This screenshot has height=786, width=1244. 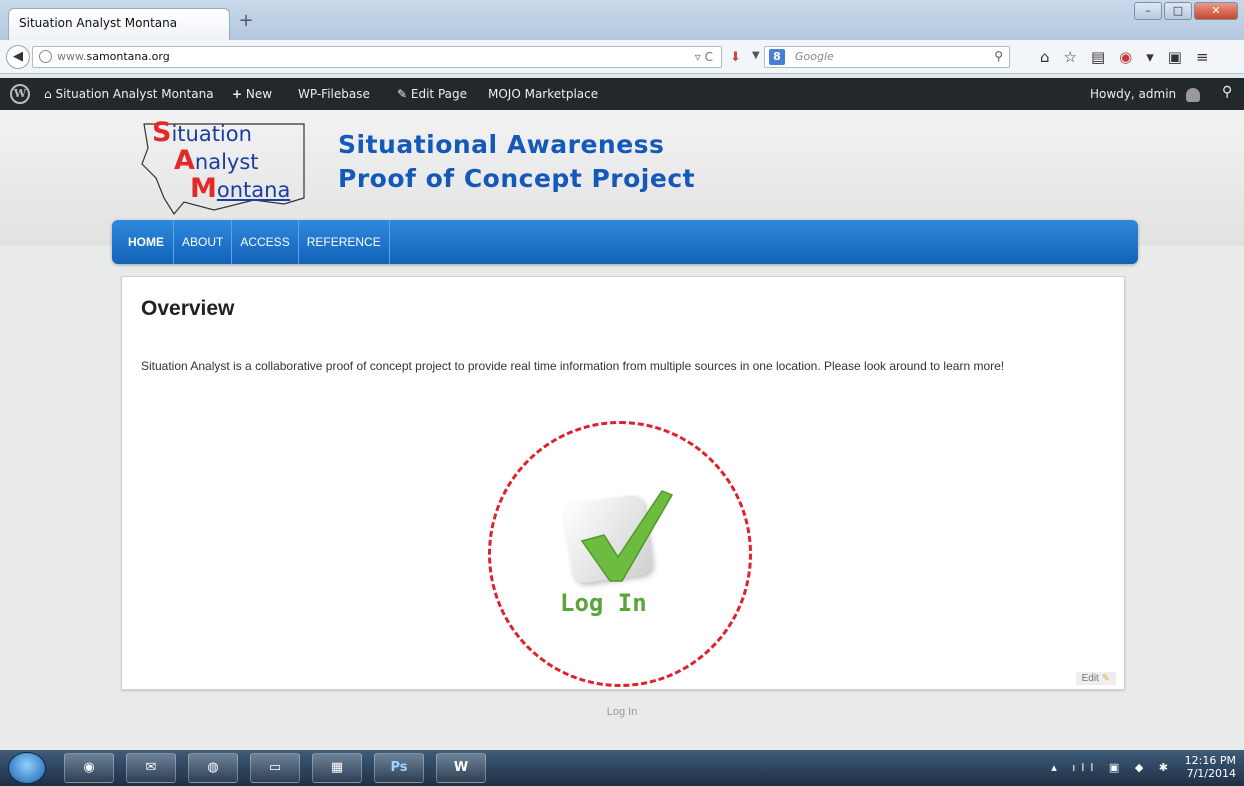 I want to click on admin-edit-page-link: ✎ Edit Page, so click(x=432, y=94).